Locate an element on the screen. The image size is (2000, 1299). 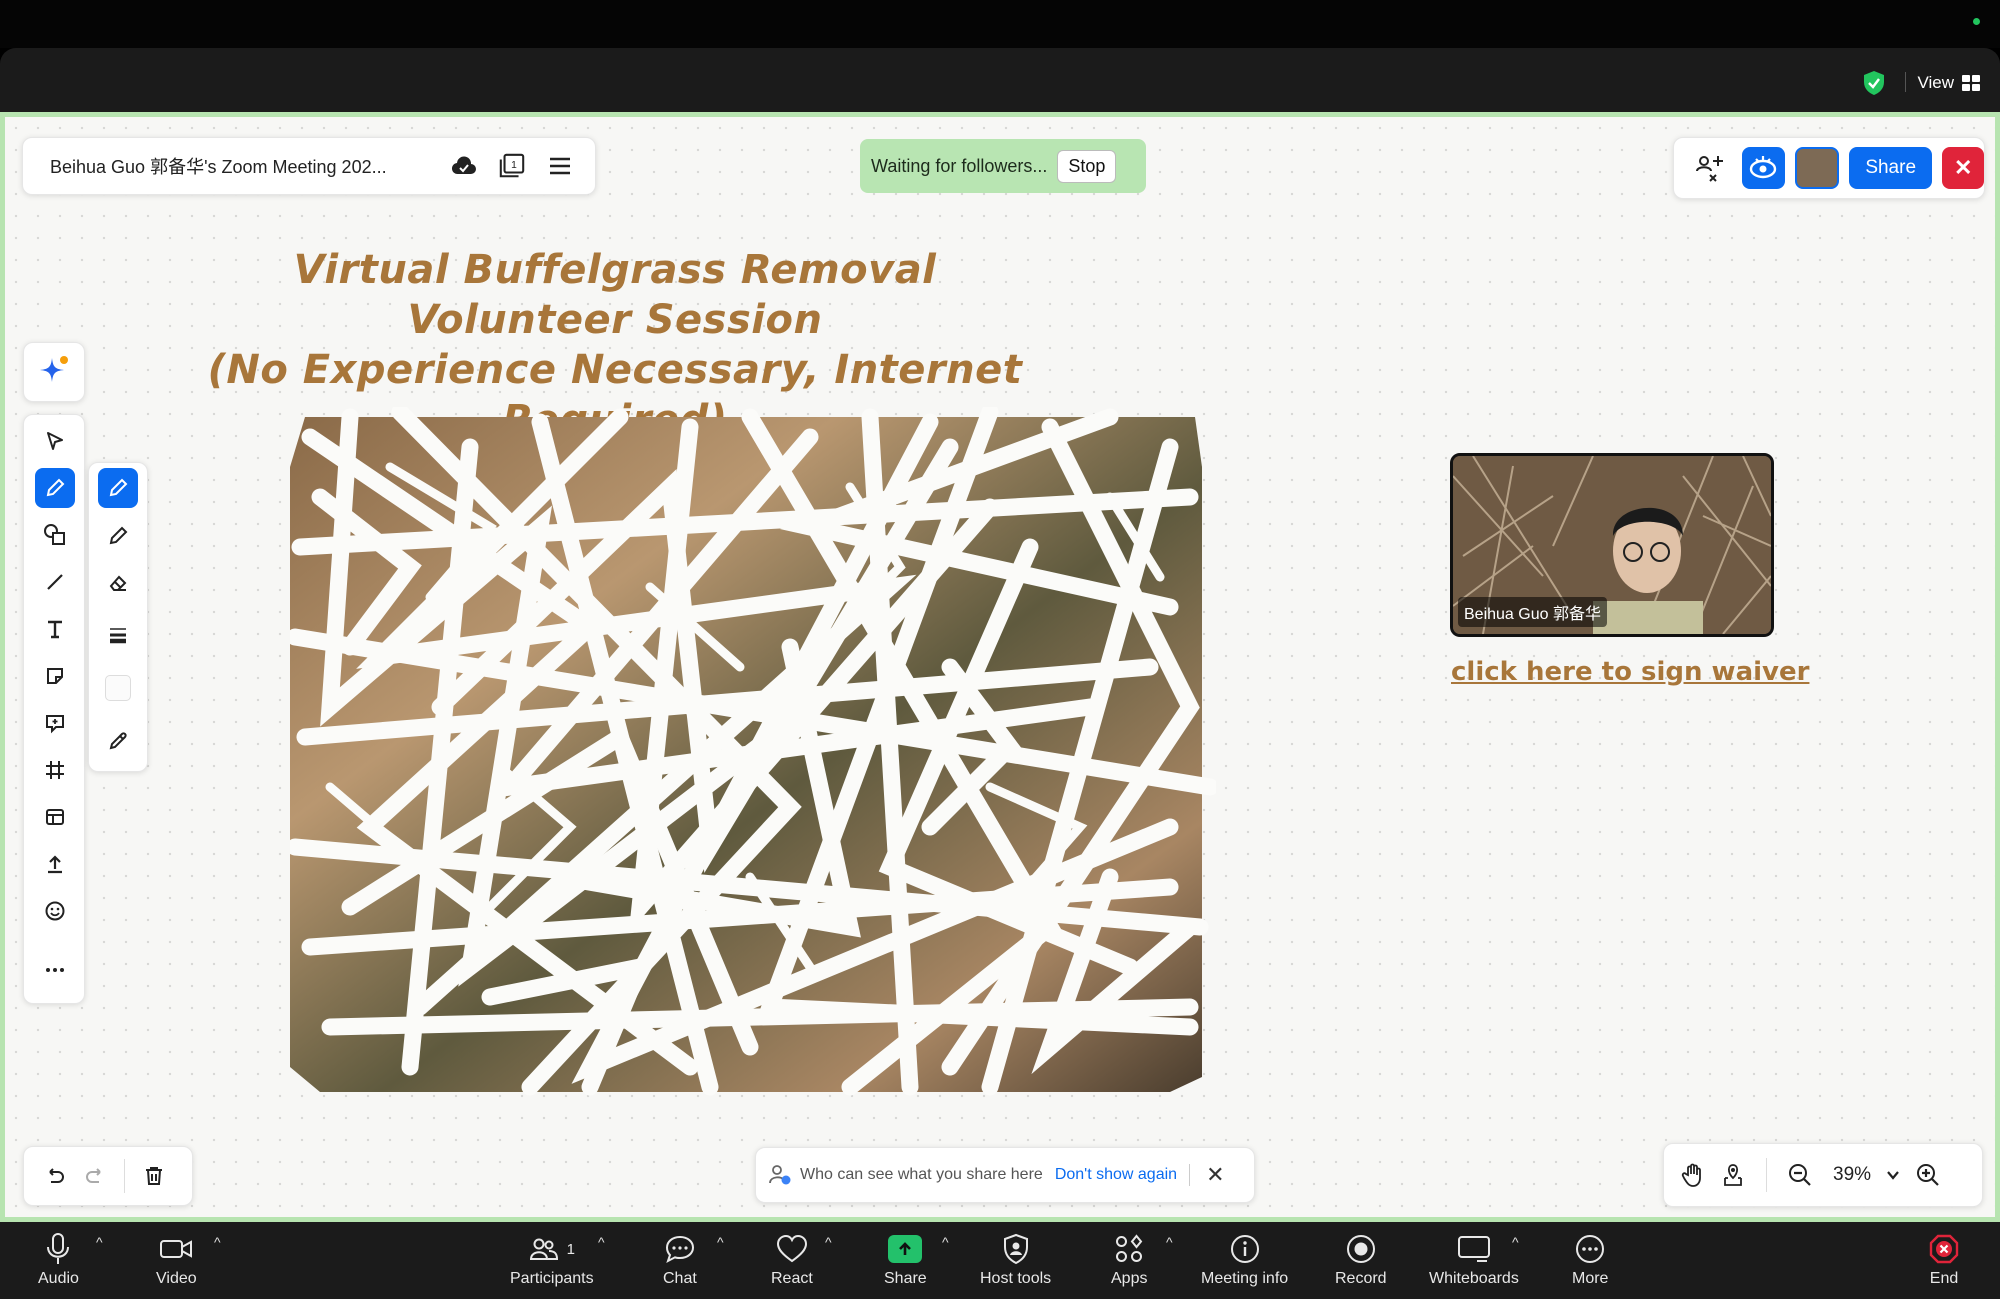
upload-tool is located at coordinates (55, 864).